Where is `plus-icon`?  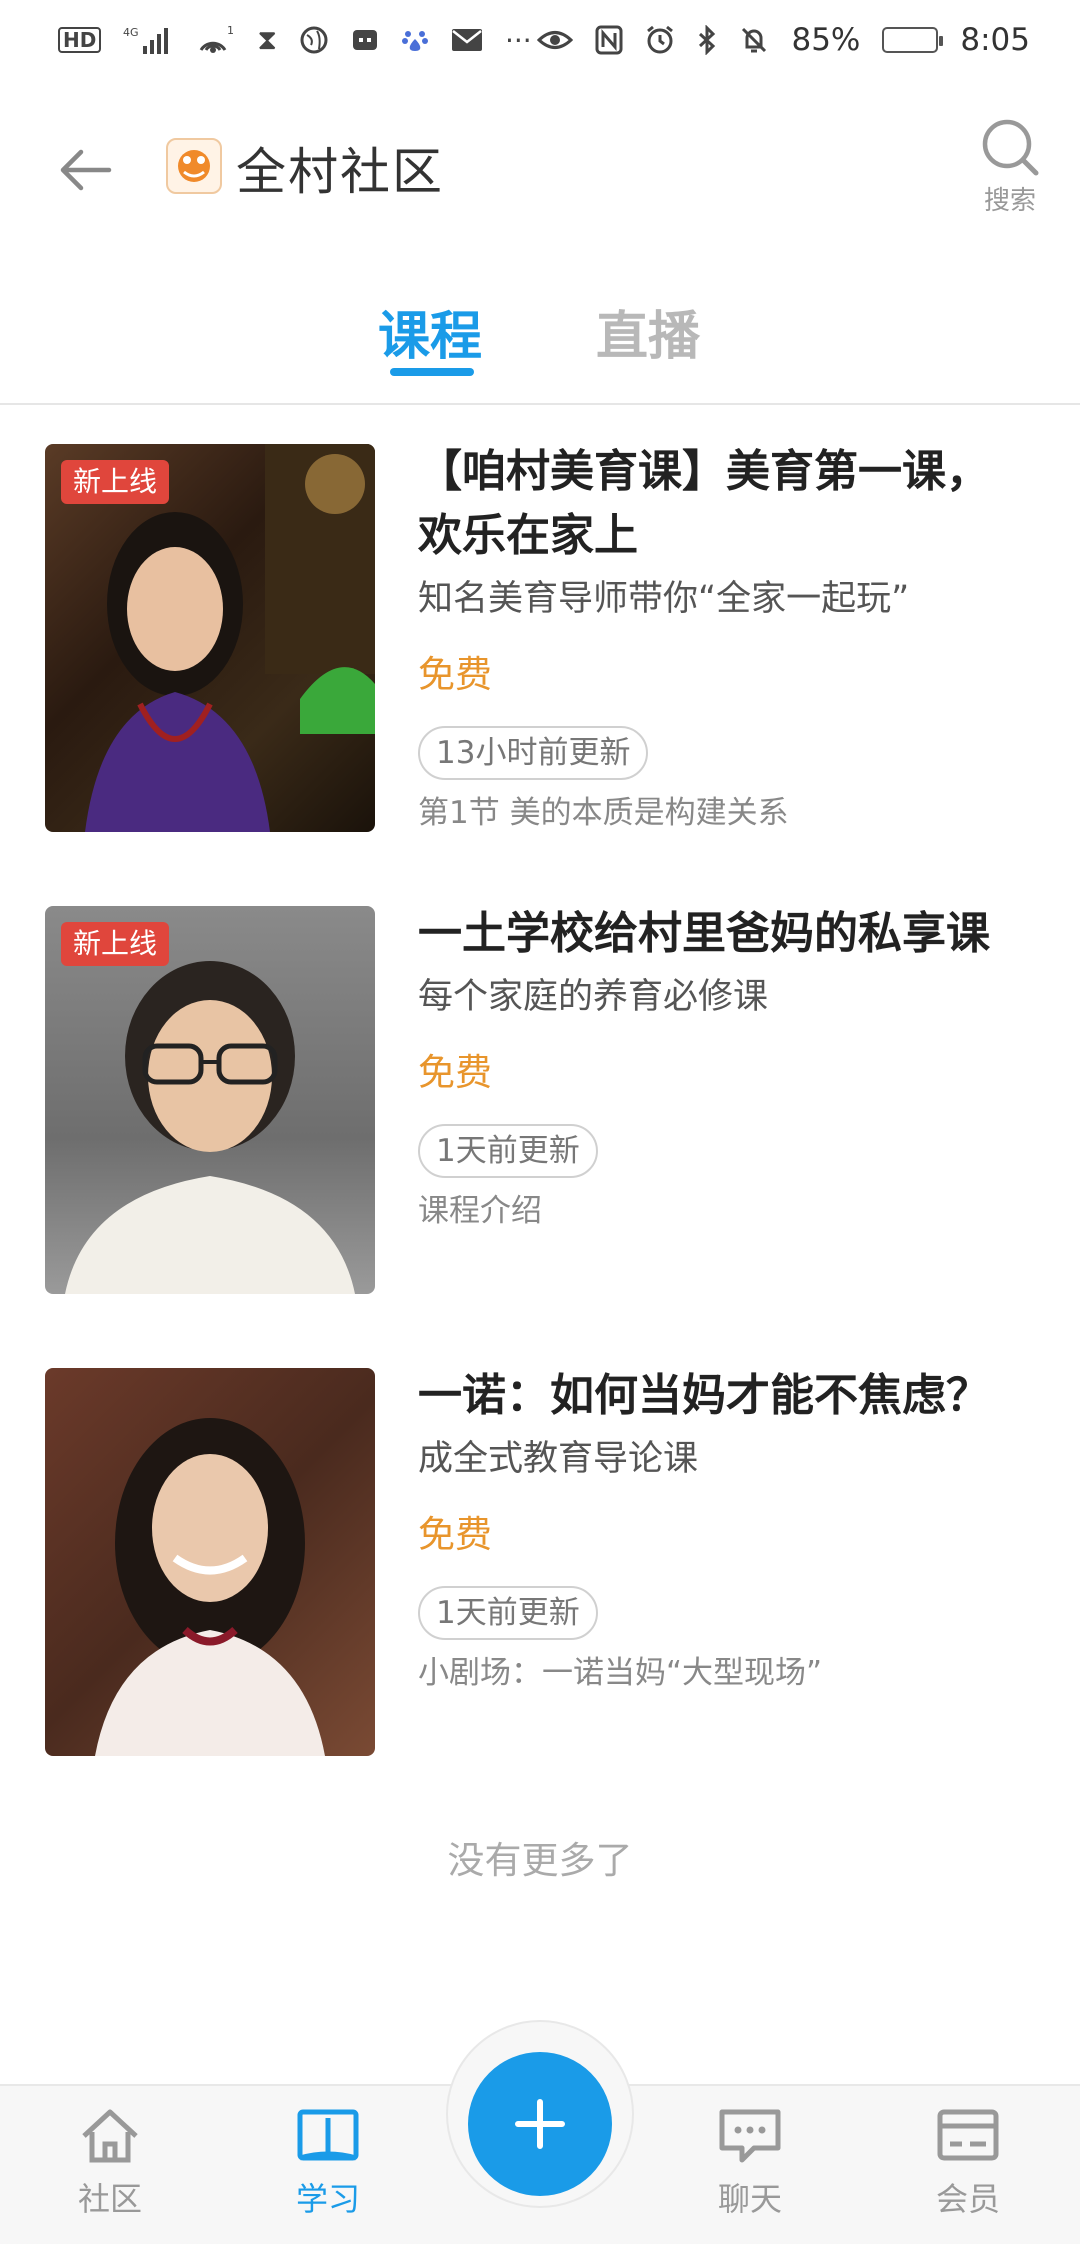 plus-icon is located at coordinates (540, 2124).